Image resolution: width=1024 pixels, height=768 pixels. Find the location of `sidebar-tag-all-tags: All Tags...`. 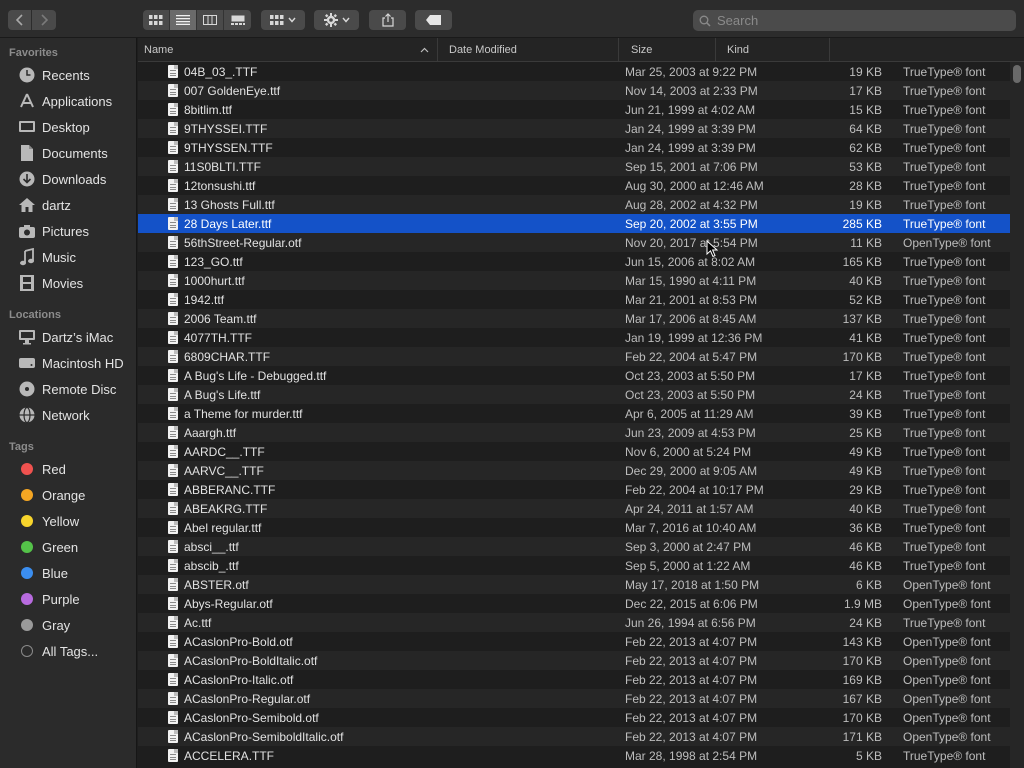

sidebar-tag-all-tags: All Tags... is located at coordinates (68, 651).